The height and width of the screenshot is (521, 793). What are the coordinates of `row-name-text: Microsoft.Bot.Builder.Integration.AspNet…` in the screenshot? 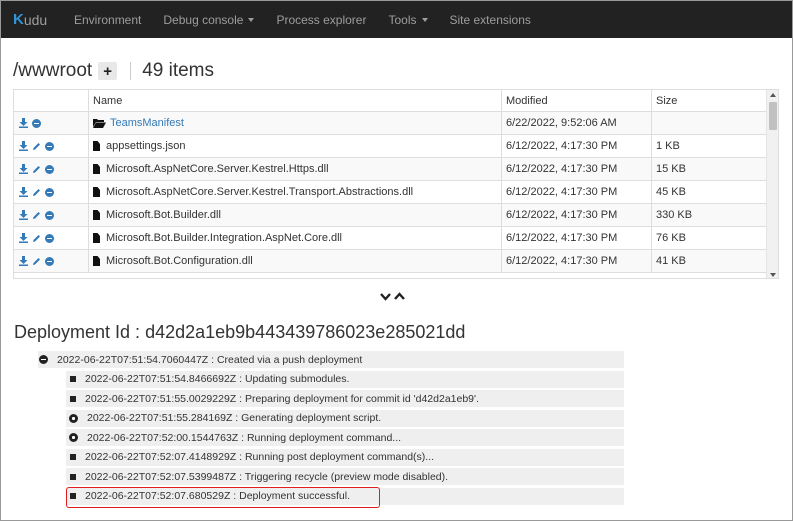 It's located at (224, 238).